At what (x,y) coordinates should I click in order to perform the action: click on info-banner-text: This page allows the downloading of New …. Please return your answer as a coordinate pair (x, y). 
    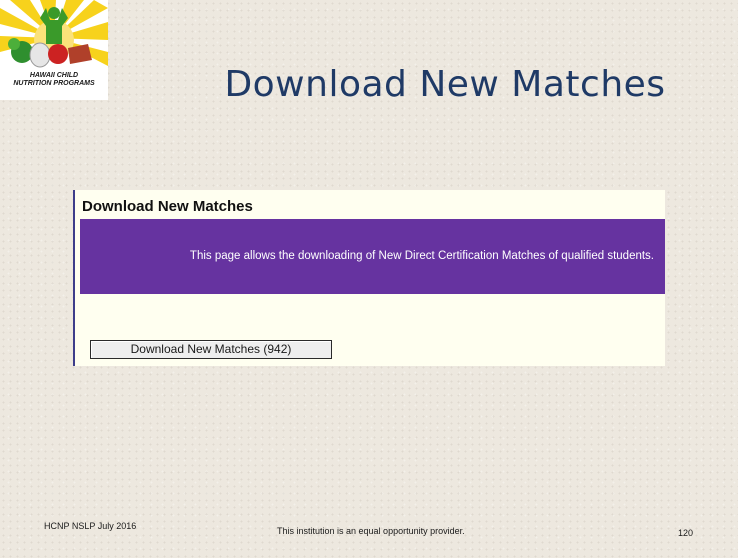
    Looking at the image, I should click on (421, 256).